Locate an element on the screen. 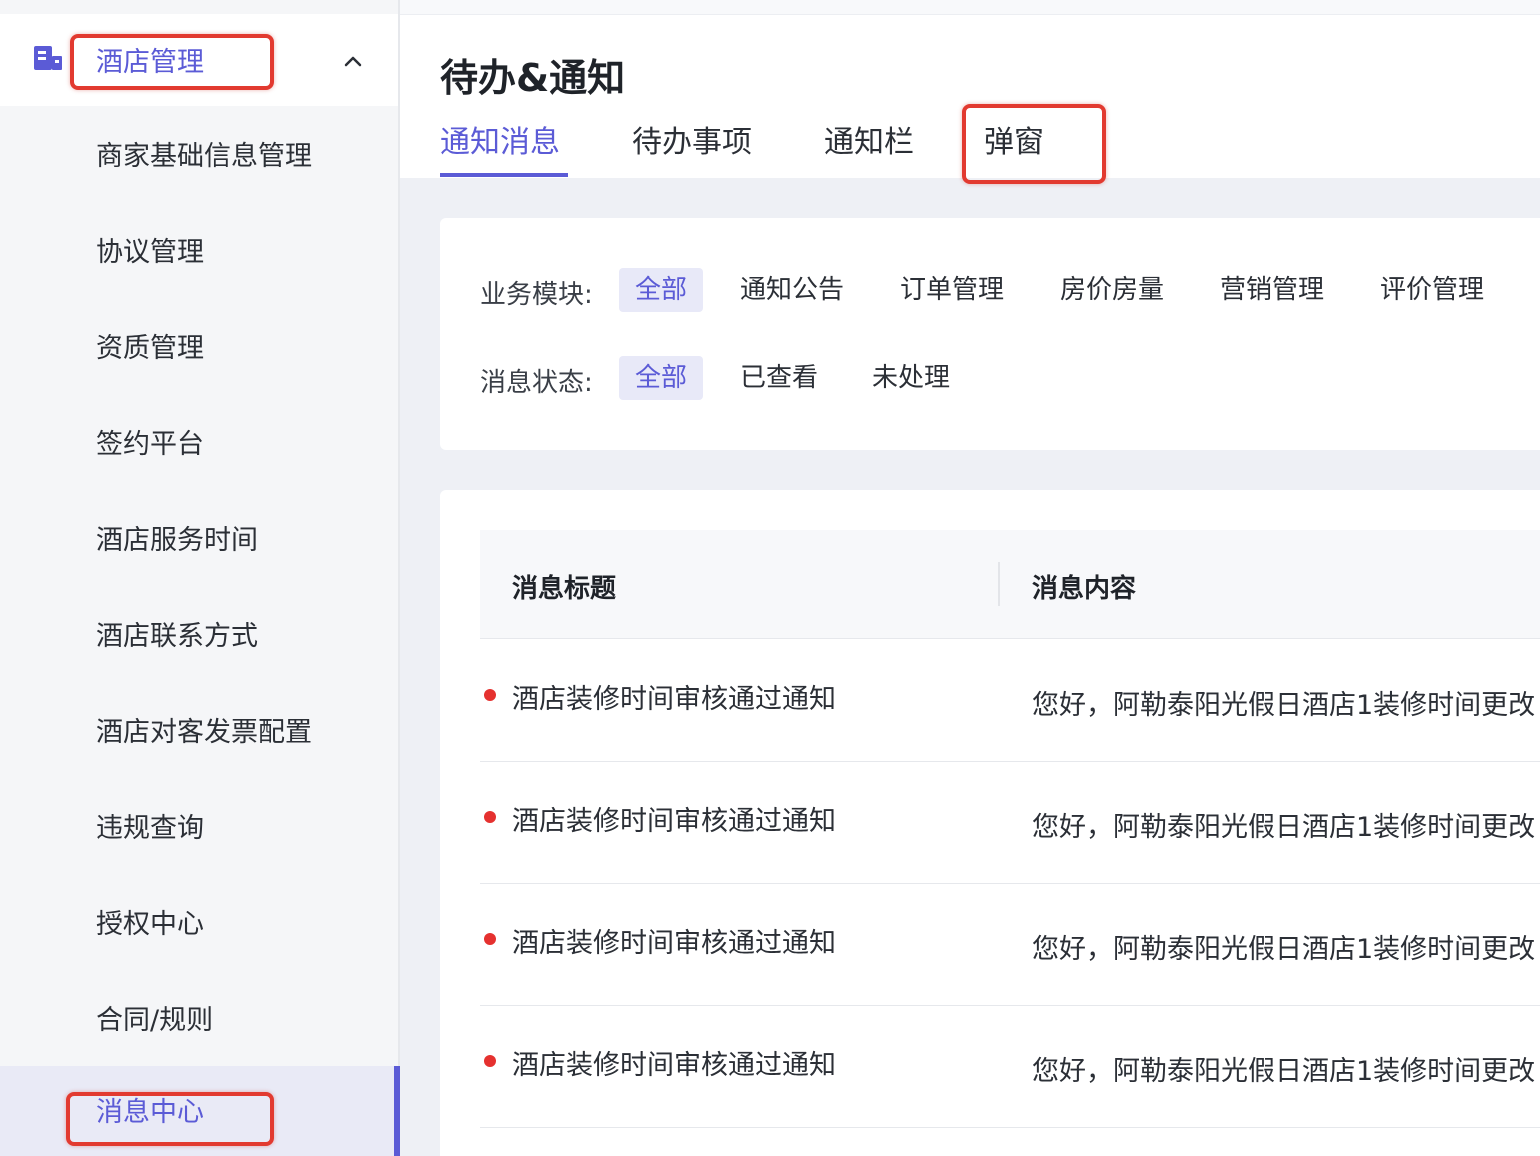  sidebar-item-contract-rules: 合同/规则 is located at coordinates (199, 1018).